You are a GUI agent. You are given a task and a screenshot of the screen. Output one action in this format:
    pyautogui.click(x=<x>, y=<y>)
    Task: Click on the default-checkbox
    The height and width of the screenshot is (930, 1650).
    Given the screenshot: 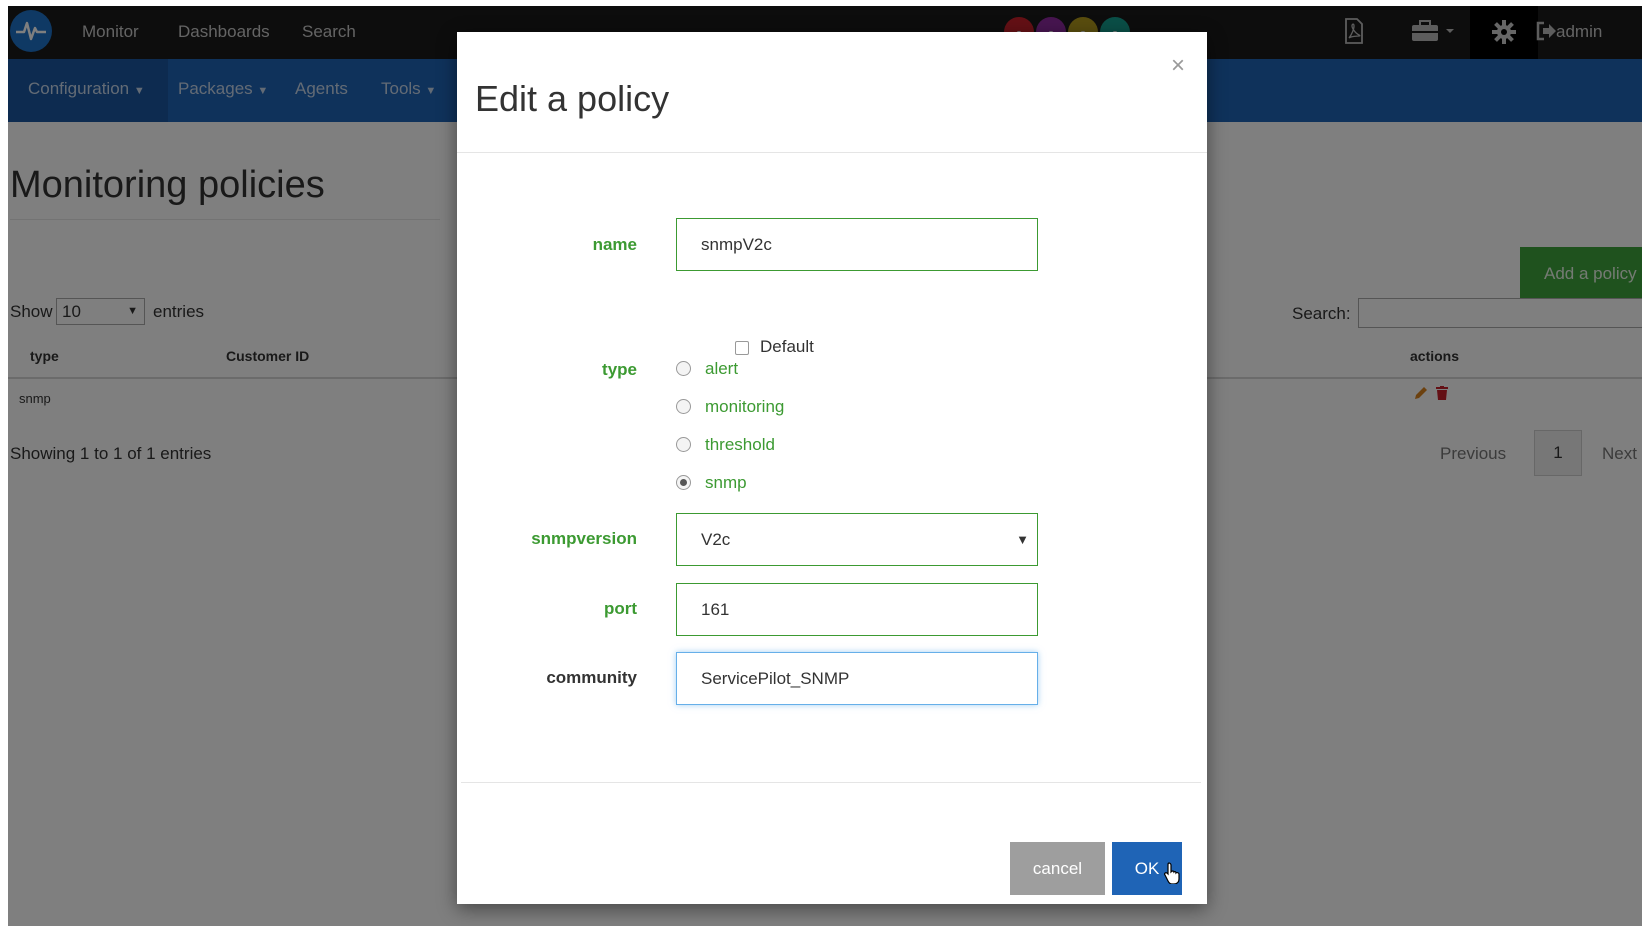 What is the action you would take?
    pyautogui.click(x=742, y=348)
    